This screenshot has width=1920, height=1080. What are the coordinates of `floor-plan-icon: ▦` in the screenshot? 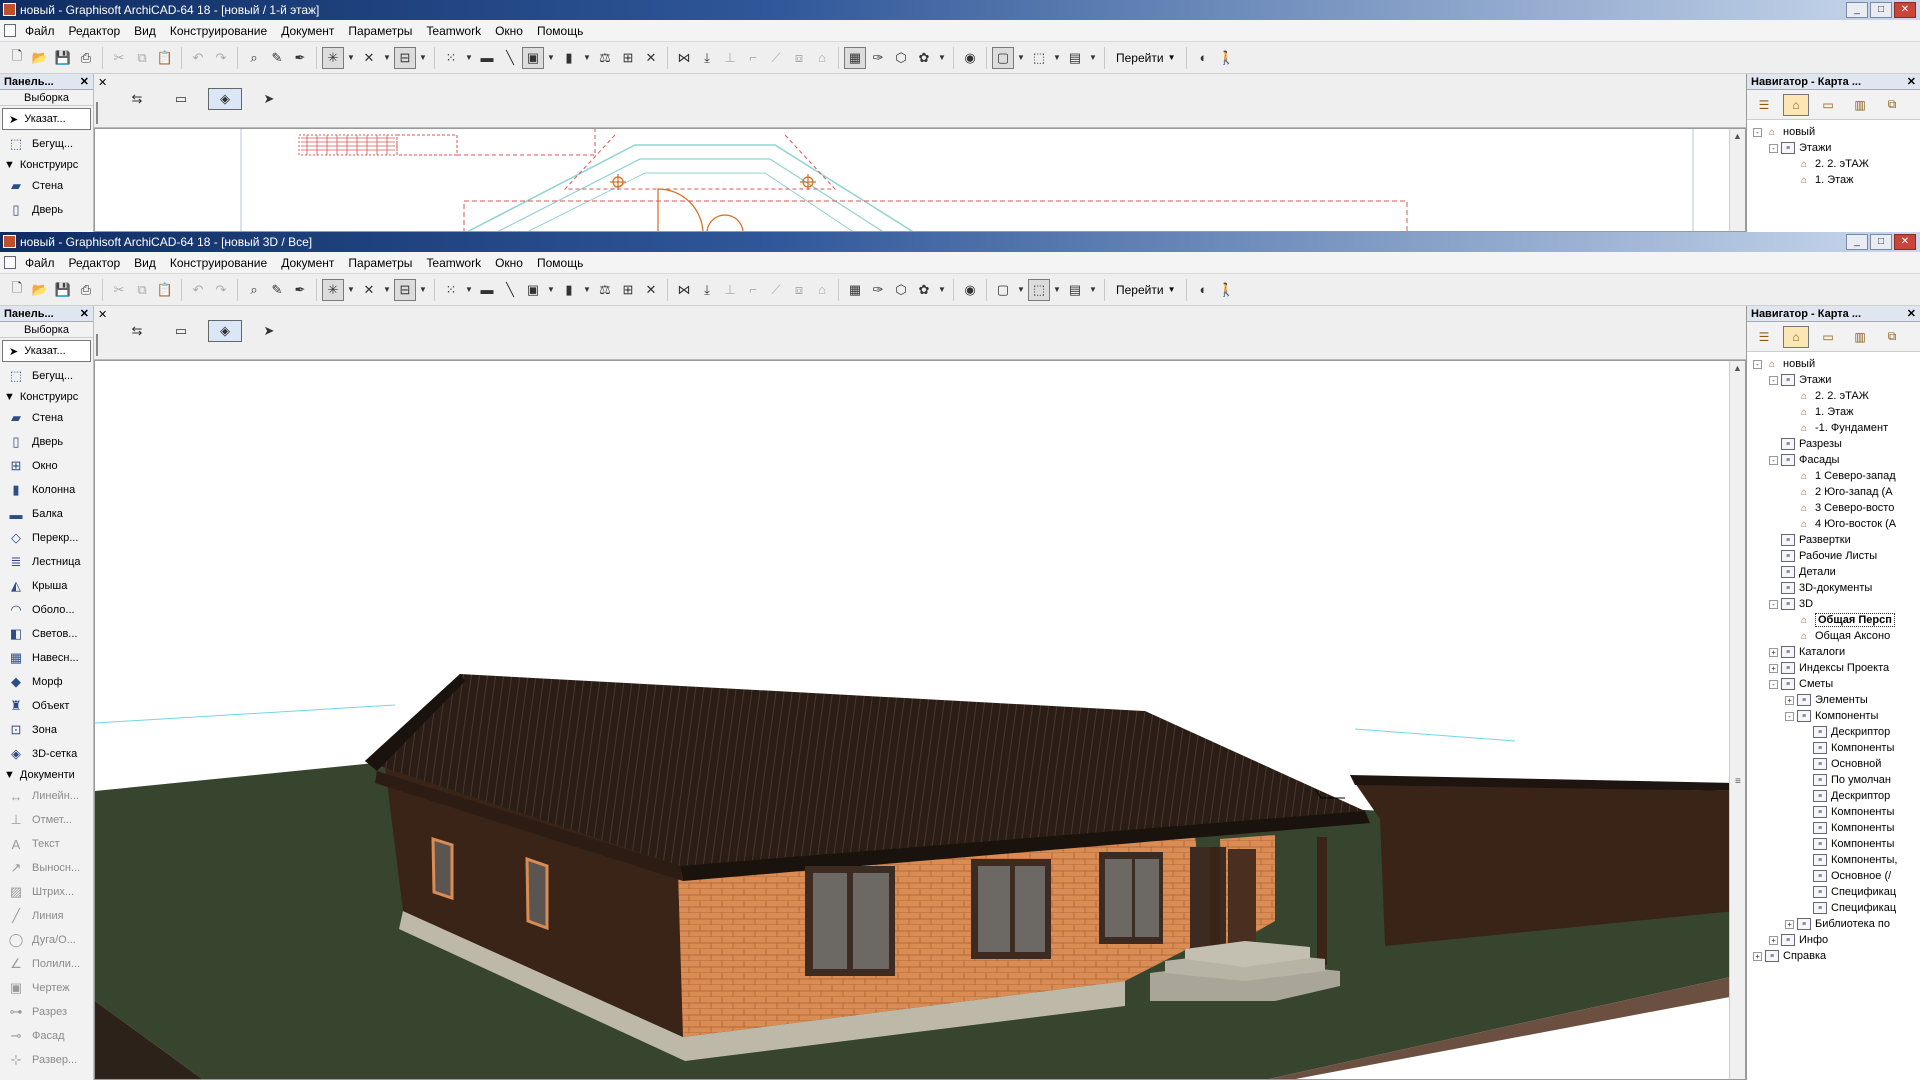 It's located at (855, 57).